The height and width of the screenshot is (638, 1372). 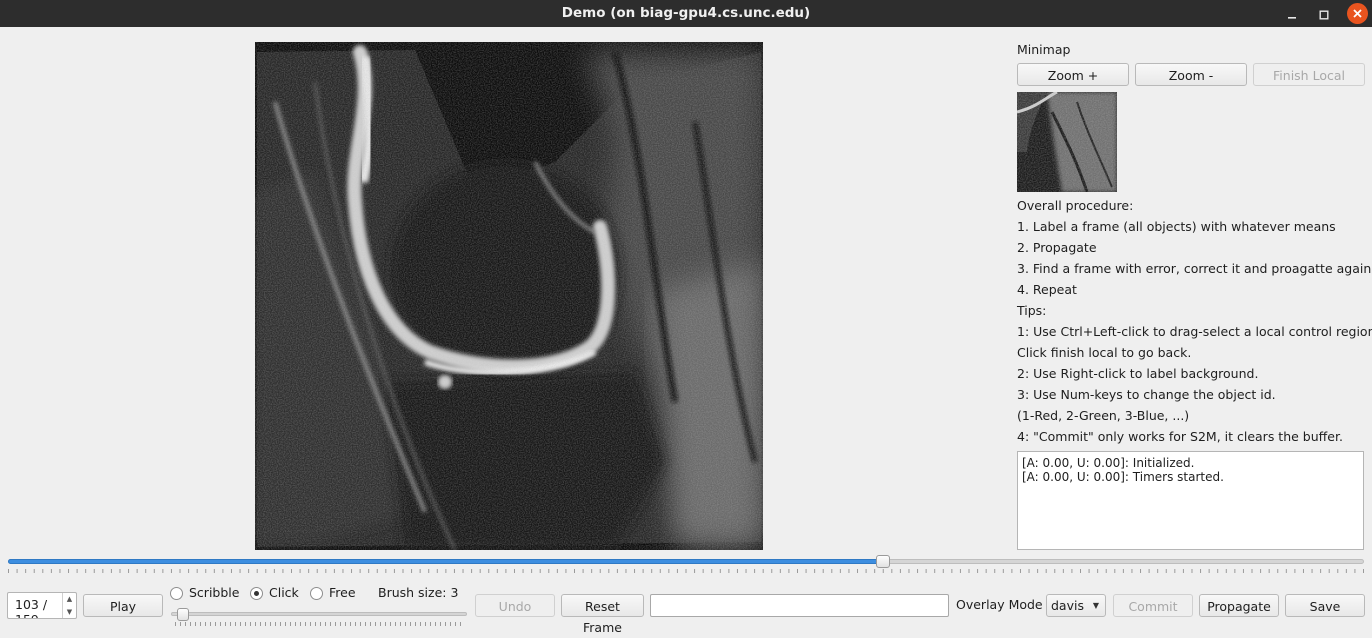 What do you see at coordinates (1095, 605) in the screenshot?
I see `chevron-down-icon: ▼` at bounding box center [1095, 605].